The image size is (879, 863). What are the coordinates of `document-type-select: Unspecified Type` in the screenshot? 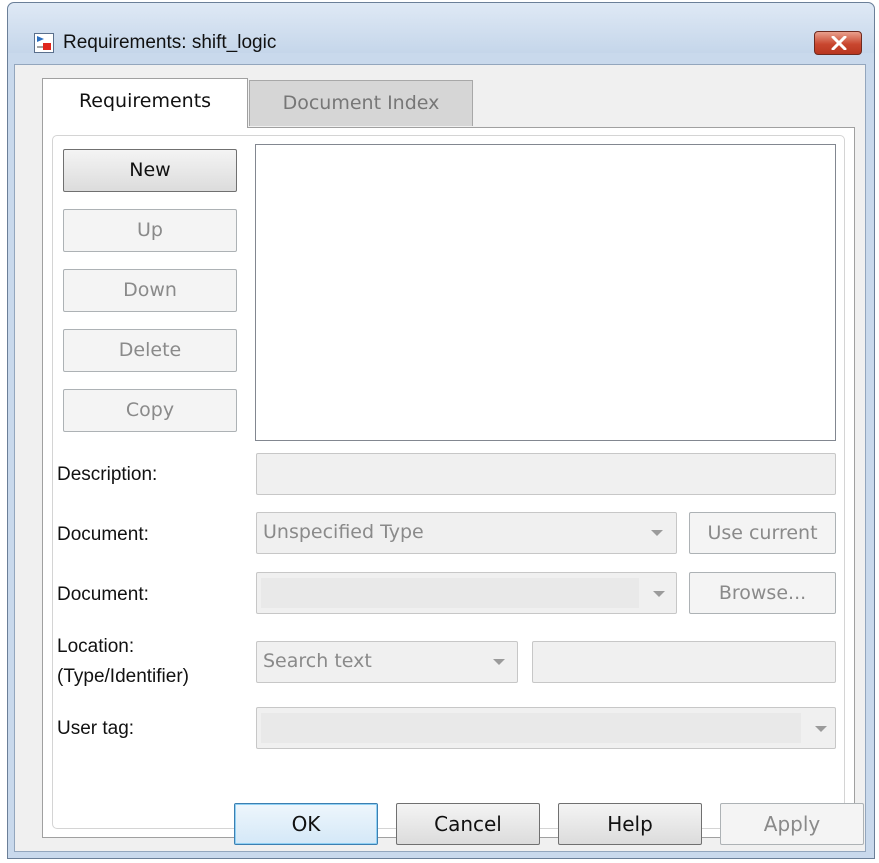 It's located at (466, 533).